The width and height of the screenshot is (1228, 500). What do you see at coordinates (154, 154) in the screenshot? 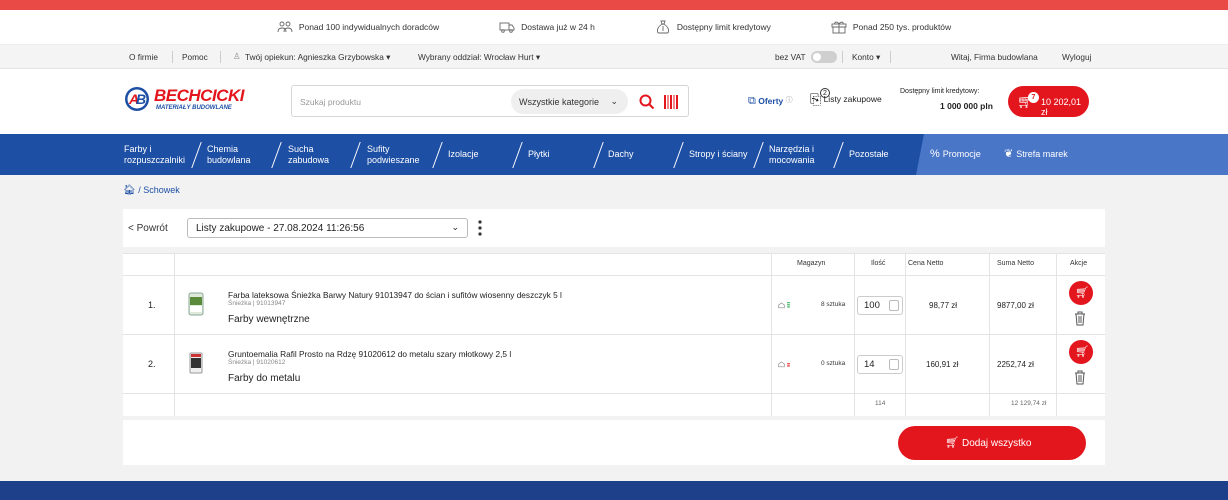
I see `nav-item-paints: Farby i rozpuszczalniki` at bounding box center [154, 154].